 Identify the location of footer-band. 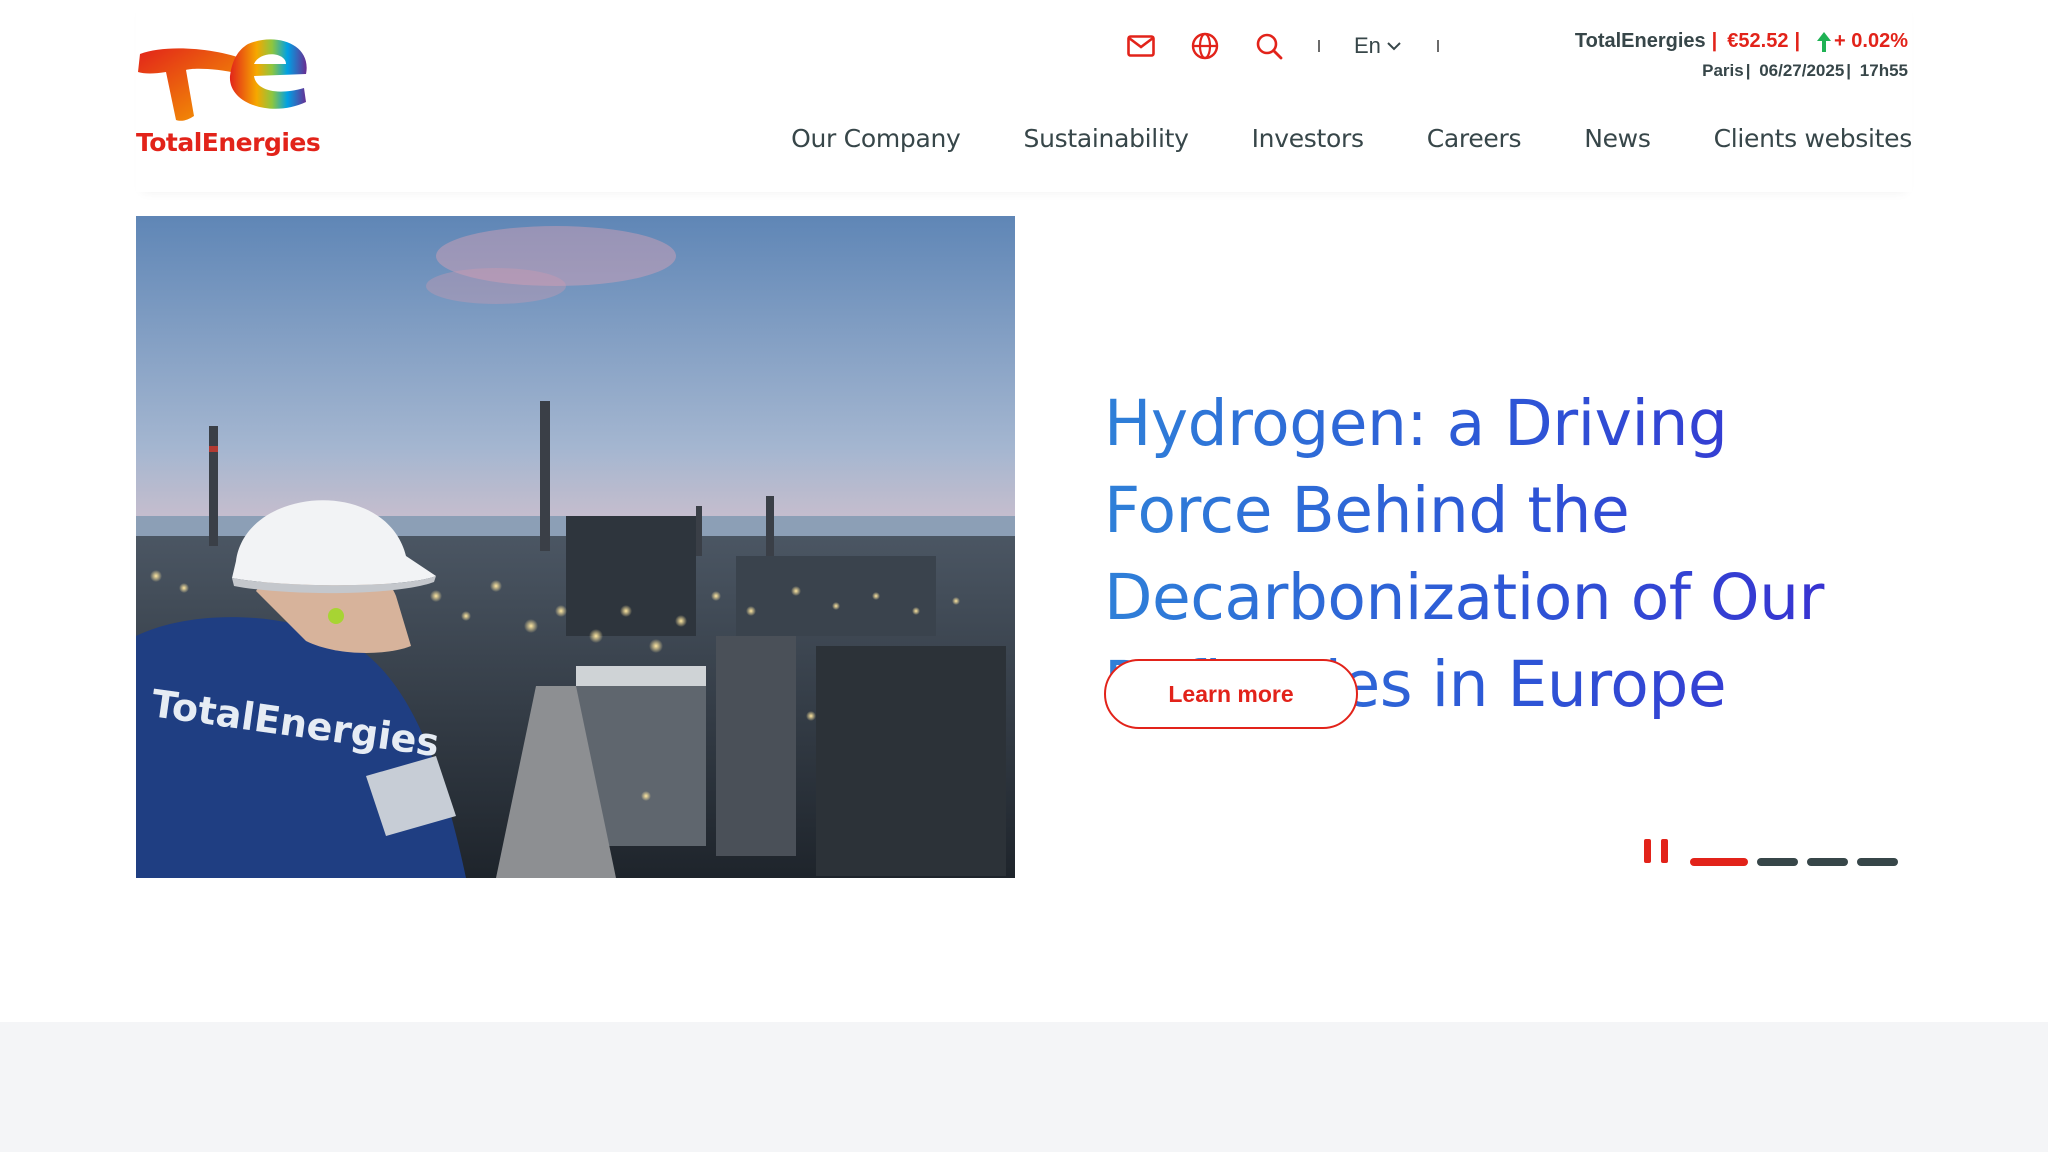
(1024, 1087).